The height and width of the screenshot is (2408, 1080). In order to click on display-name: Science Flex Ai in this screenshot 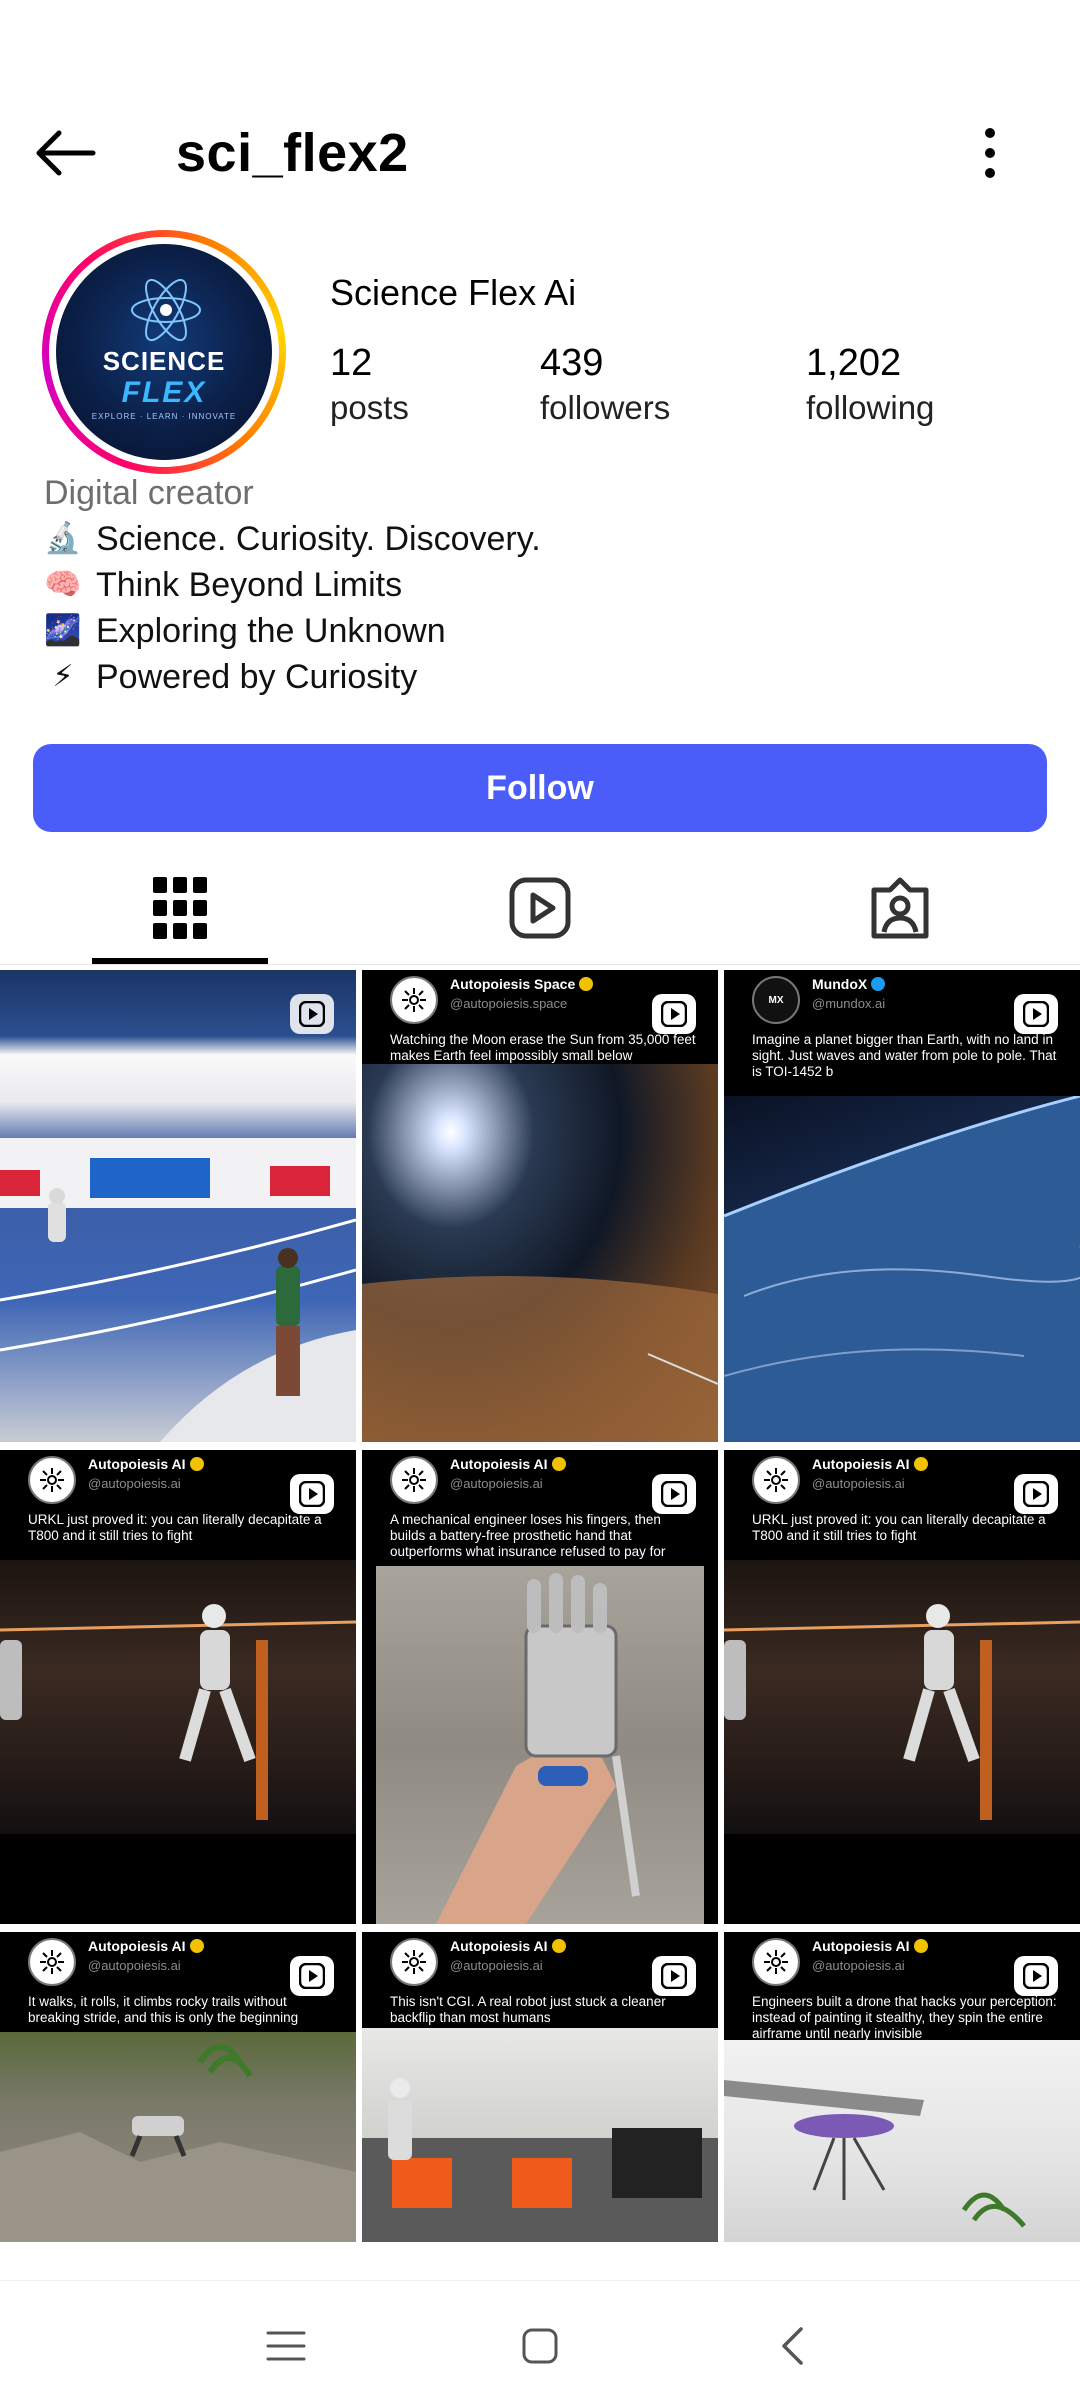, I will do `click(453, 292)`.